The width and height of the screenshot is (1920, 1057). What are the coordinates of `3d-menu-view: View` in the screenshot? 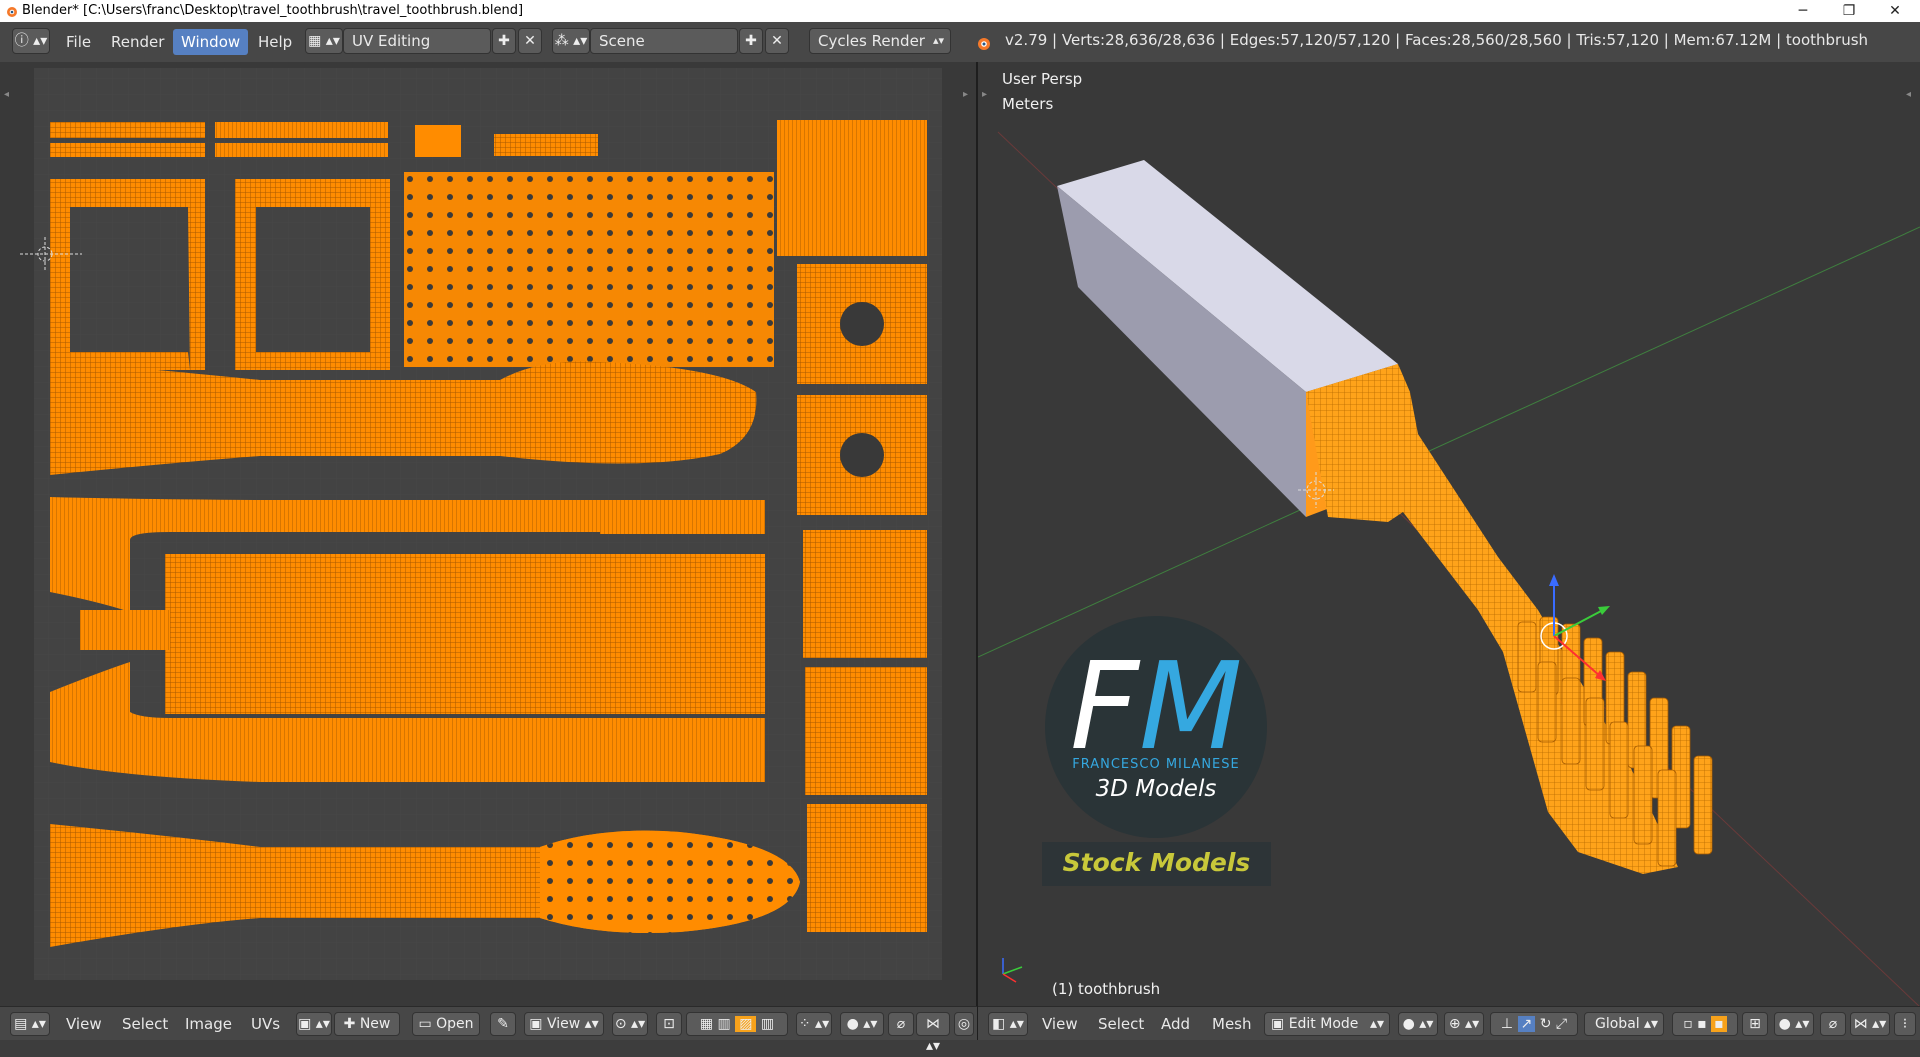 It's located at (1060, 1024).